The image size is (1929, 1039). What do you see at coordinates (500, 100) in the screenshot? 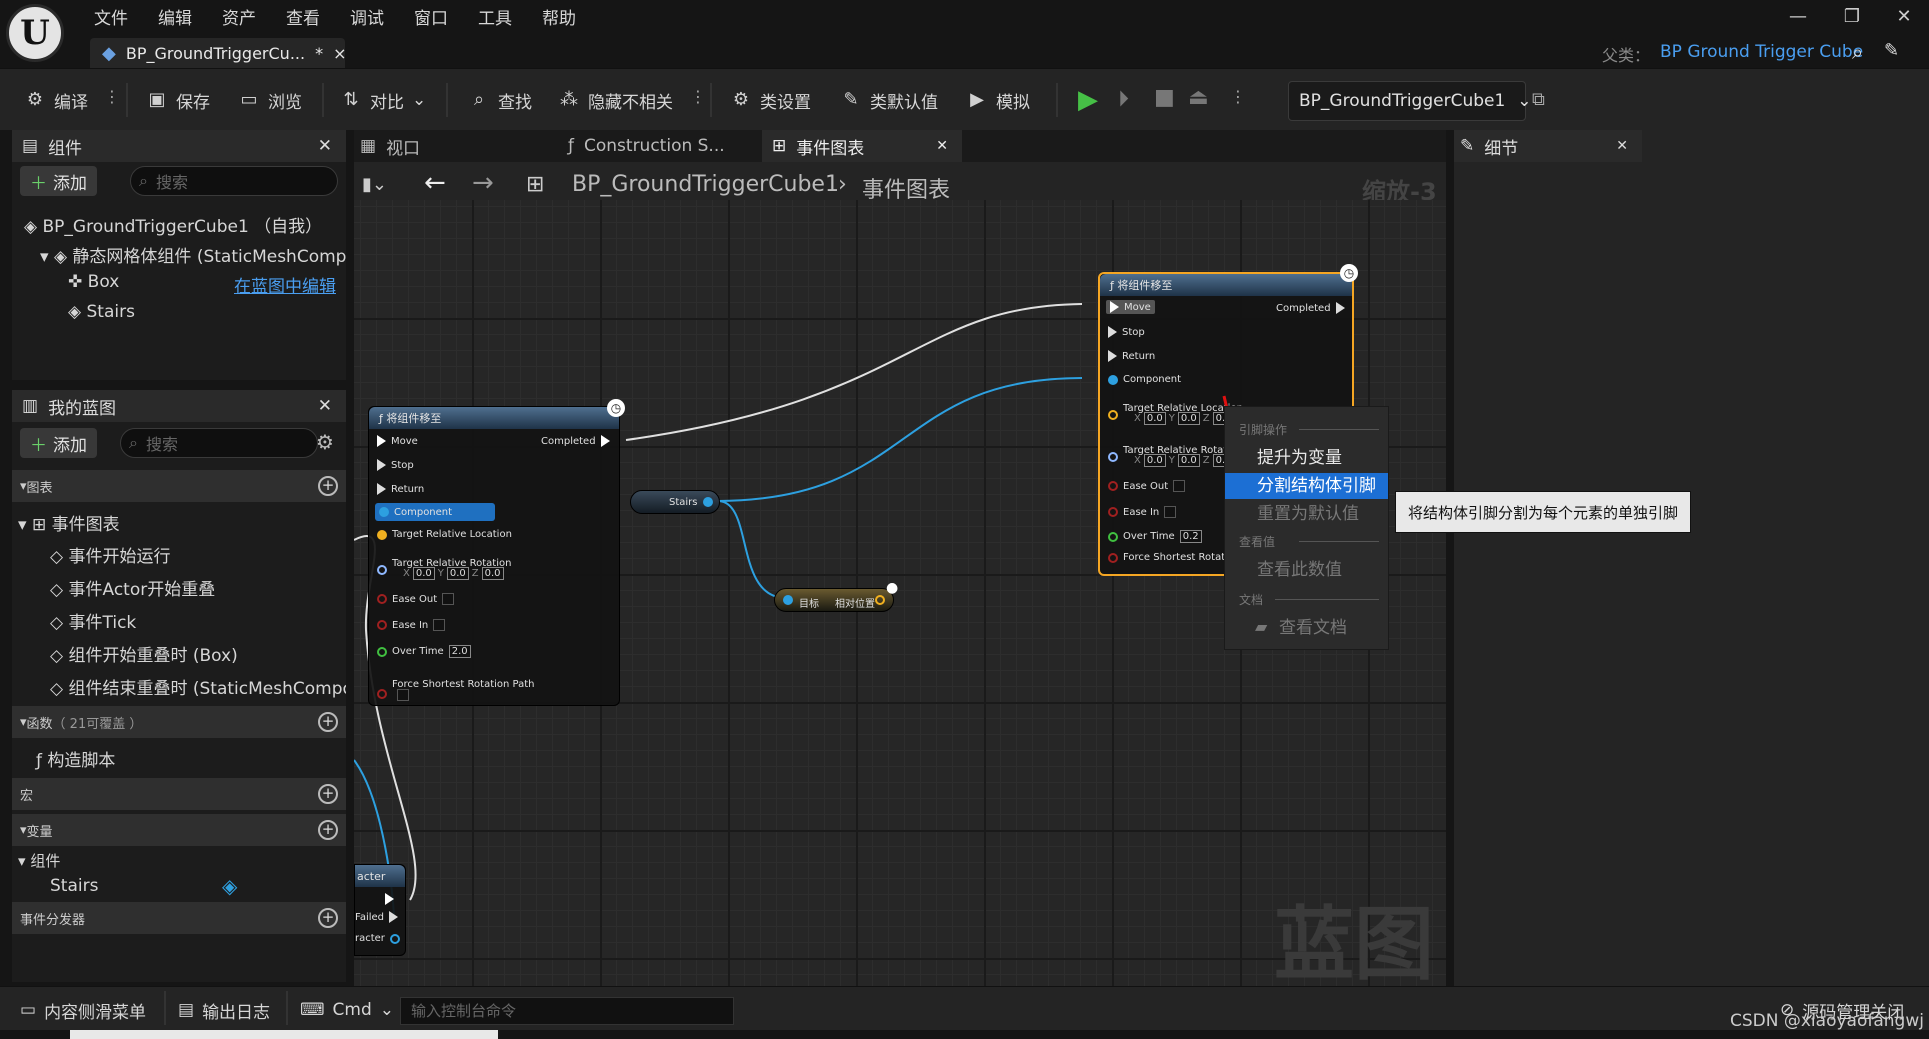
I see `find-button: ⌕ 查找` at bounding box center [500, 100].